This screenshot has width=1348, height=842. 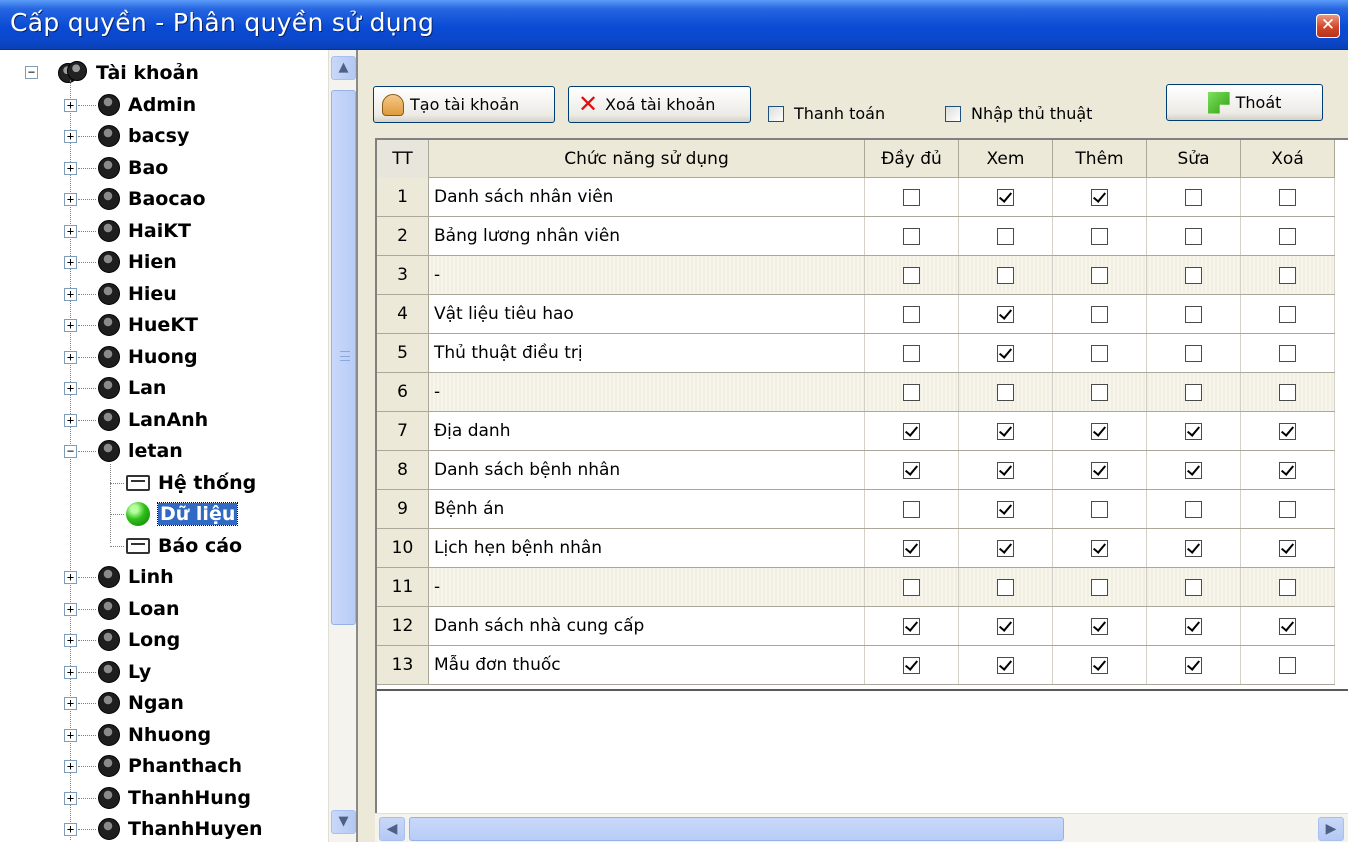 What do you see at coordinates (1244, 102) in the screenshot?
I see `exit-button: Thoát` at bounding box center [1244, 102].